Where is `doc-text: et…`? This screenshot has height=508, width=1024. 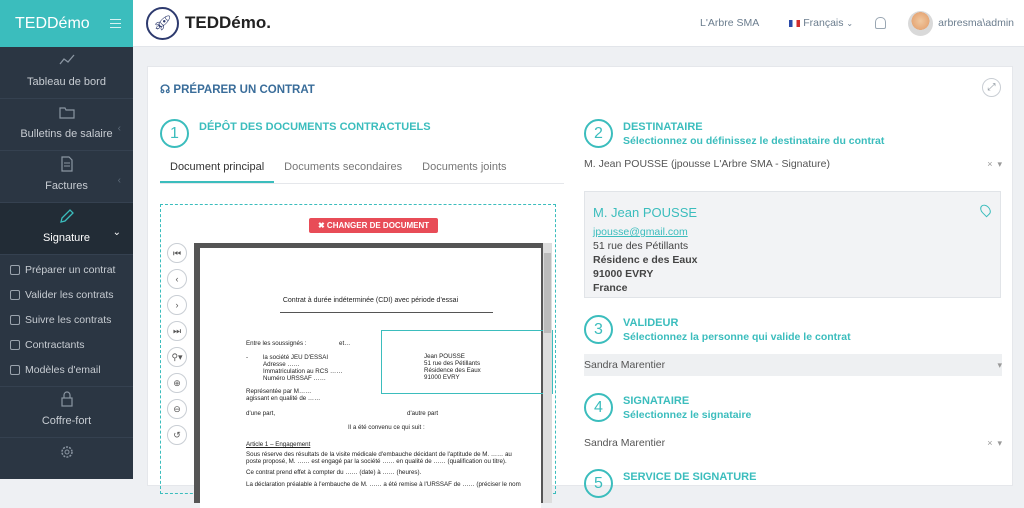
doc-text: et… is located at coordinates (345, 343).